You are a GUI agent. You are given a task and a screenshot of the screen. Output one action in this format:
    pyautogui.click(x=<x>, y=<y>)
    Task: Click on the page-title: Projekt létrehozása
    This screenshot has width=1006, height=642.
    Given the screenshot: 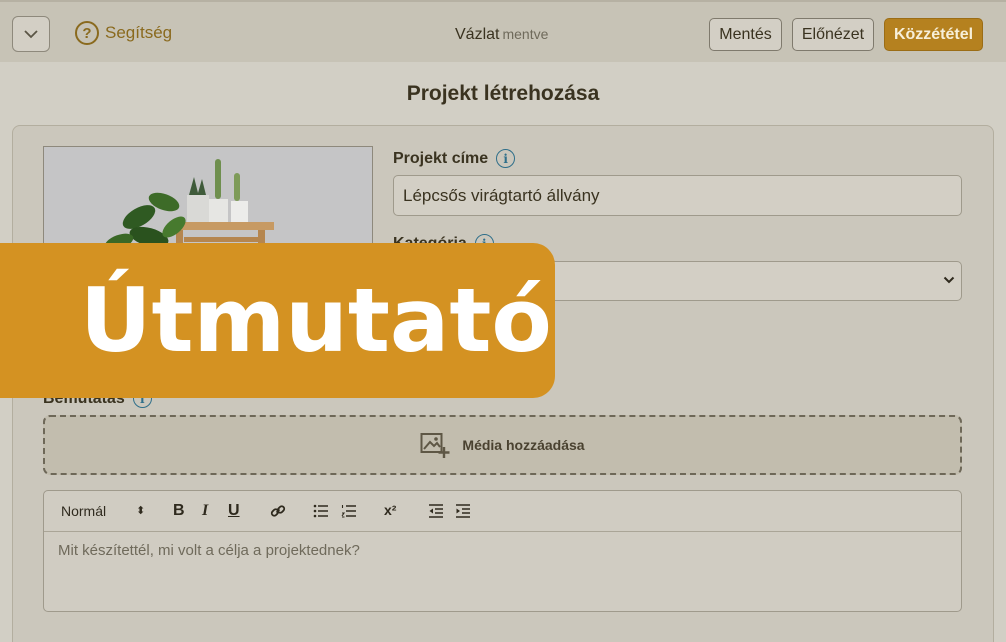 What is the action you would take?
    pyautogui.click(x=503, y=93)
    